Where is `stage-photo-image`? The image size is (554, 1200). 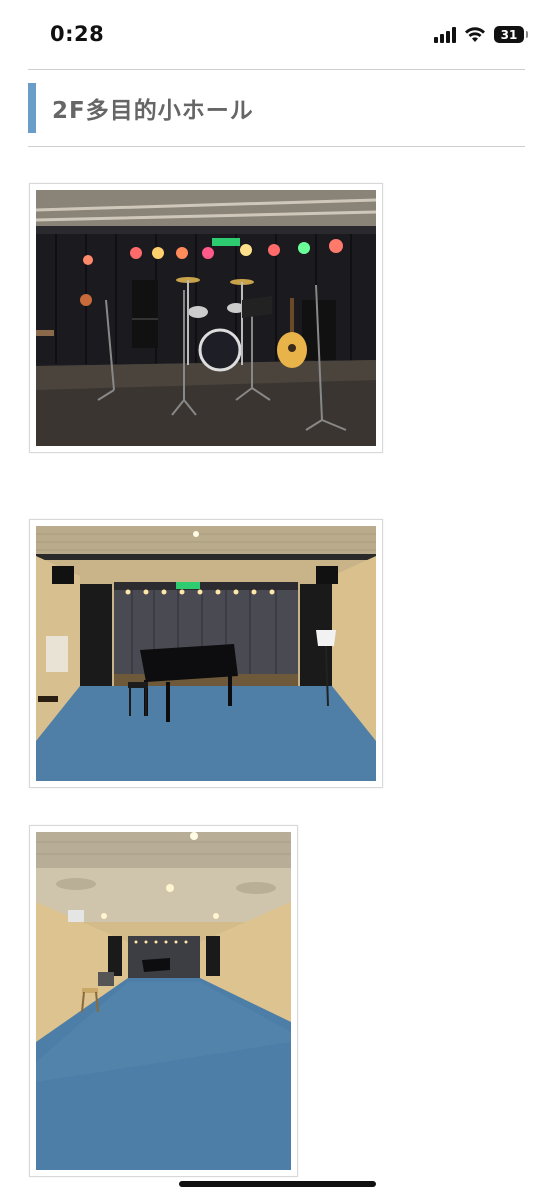
stage-photo-image is located at coordinates (206, 318).